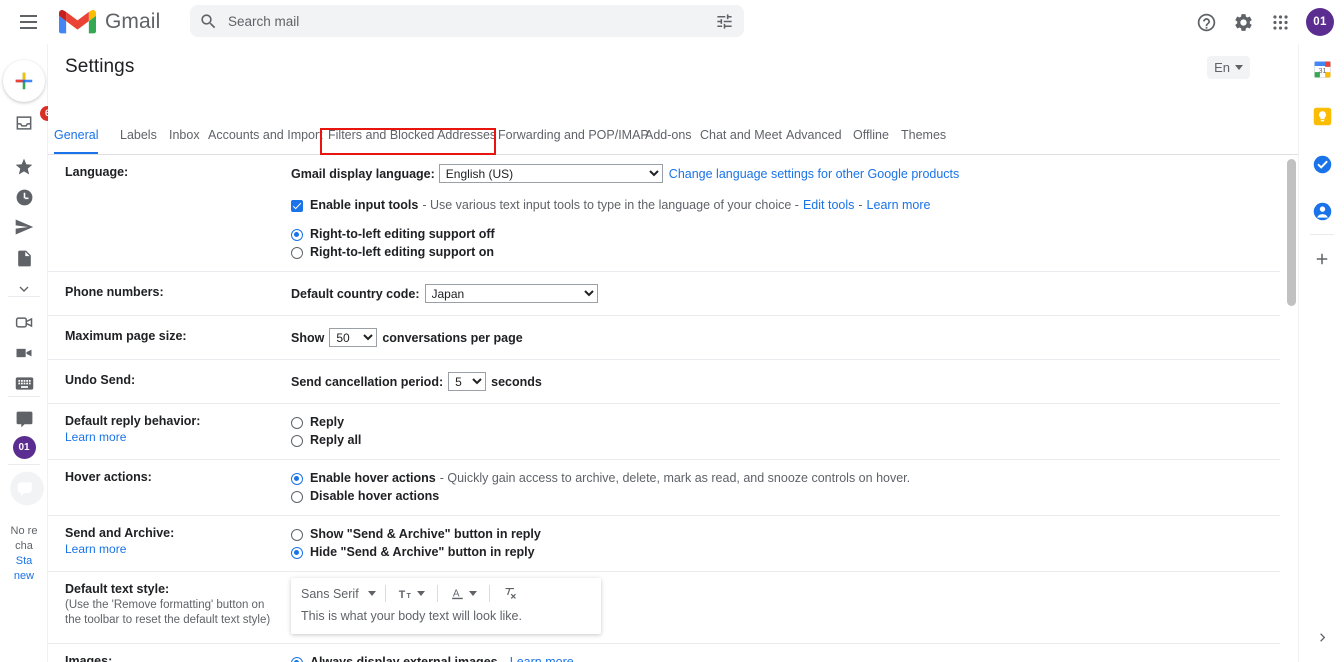 The height and width of the screenshot is (662, 1344). I want to click on always-display-images-radio, so click(297, 659).